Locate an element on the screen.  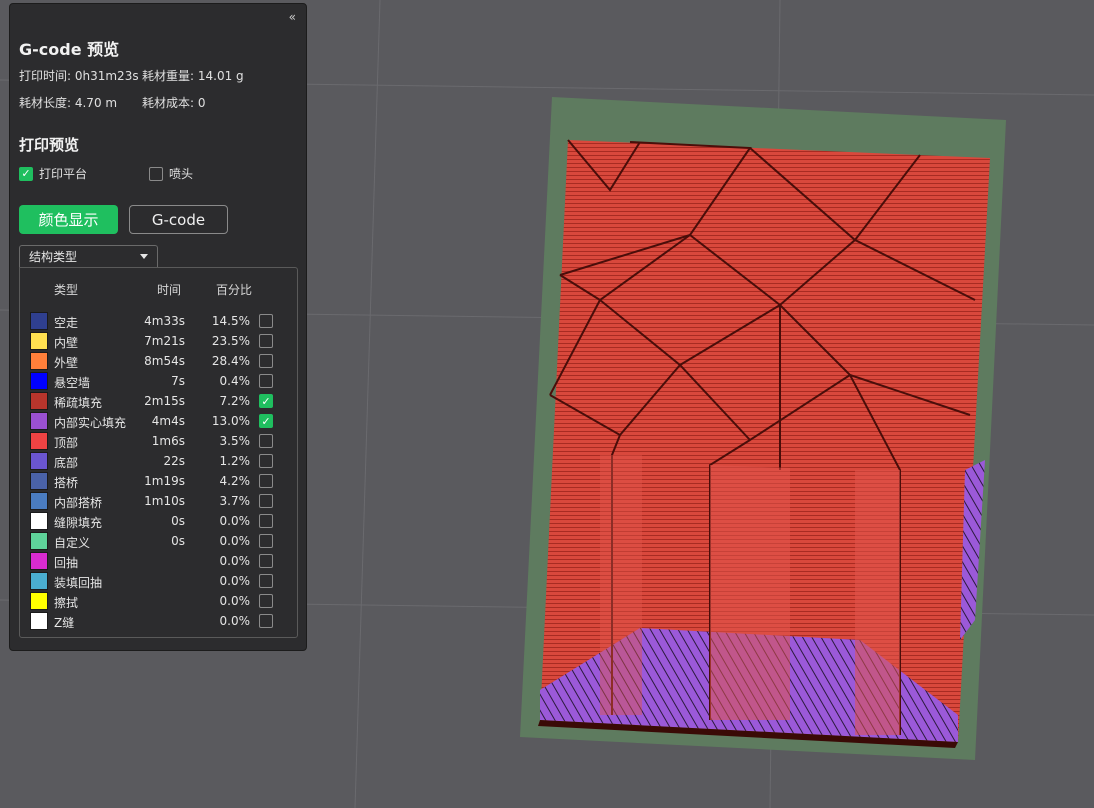
legend-type: 内部实心填充 is located at coordinates (90, 423).